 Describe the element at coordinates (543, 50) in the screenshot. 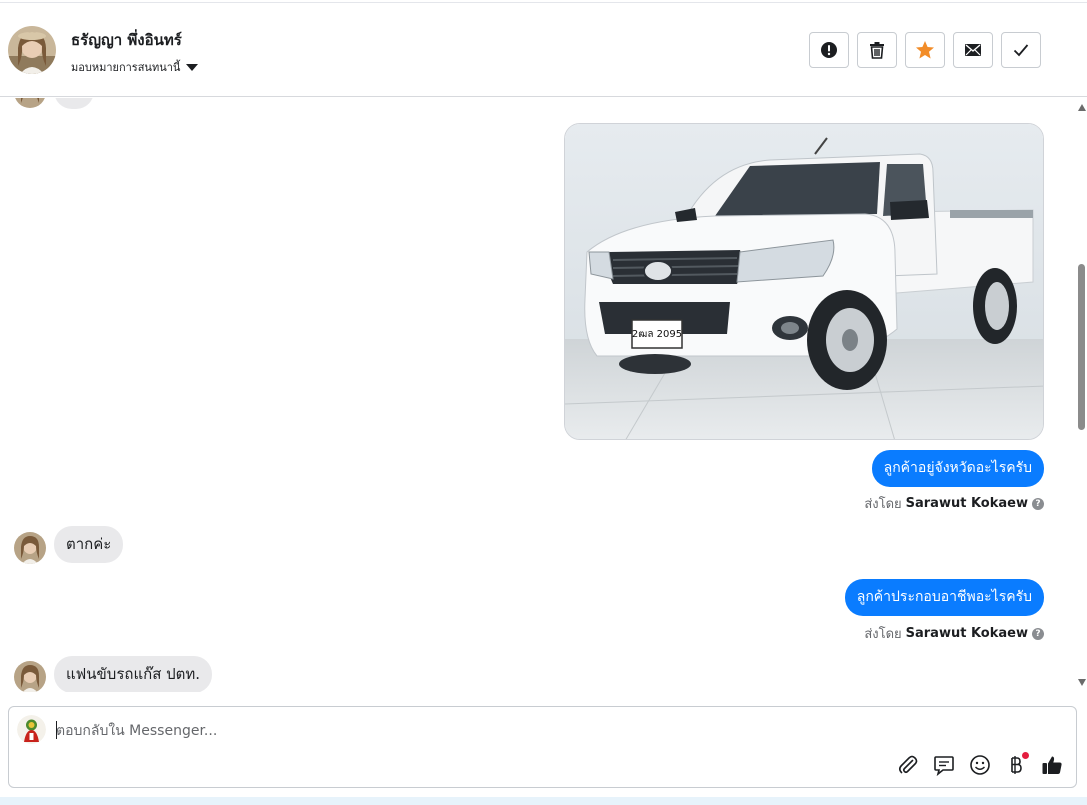

I see `conversation-header: ธรัญญา พึ่งอินทร์ มอบหมายการสนทนานี้` at that location.